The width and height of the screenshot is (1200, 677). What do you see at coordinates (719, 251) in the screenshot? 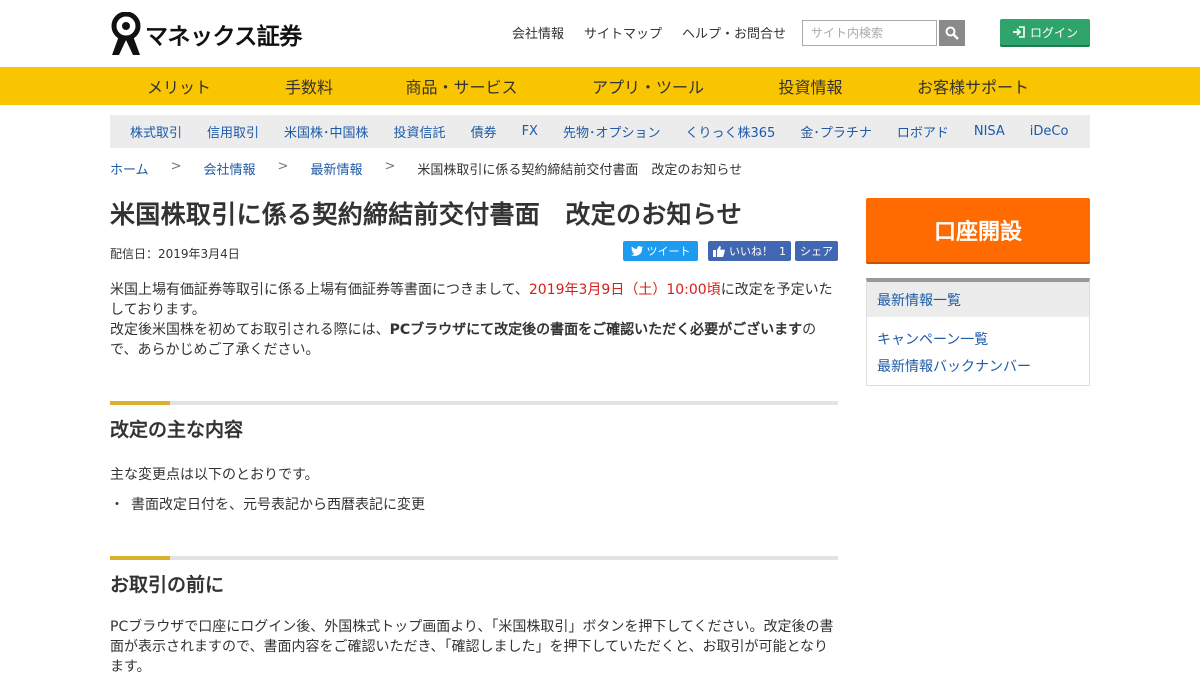
I see `thumbs-up-icon` at bounding box center [719, 251].